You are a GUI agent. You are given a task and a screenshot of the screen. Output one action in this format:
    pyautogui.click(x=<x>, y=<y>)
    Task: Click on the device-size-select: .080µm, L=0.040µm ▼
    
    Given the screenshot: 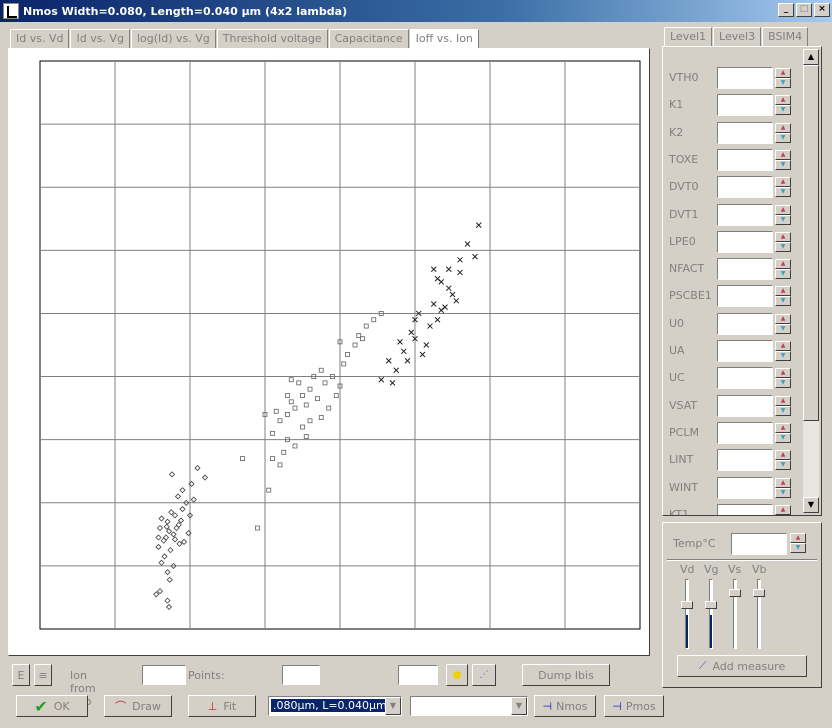 What is the action you would take?
    pyautogui.click(x=335, y=706)
    